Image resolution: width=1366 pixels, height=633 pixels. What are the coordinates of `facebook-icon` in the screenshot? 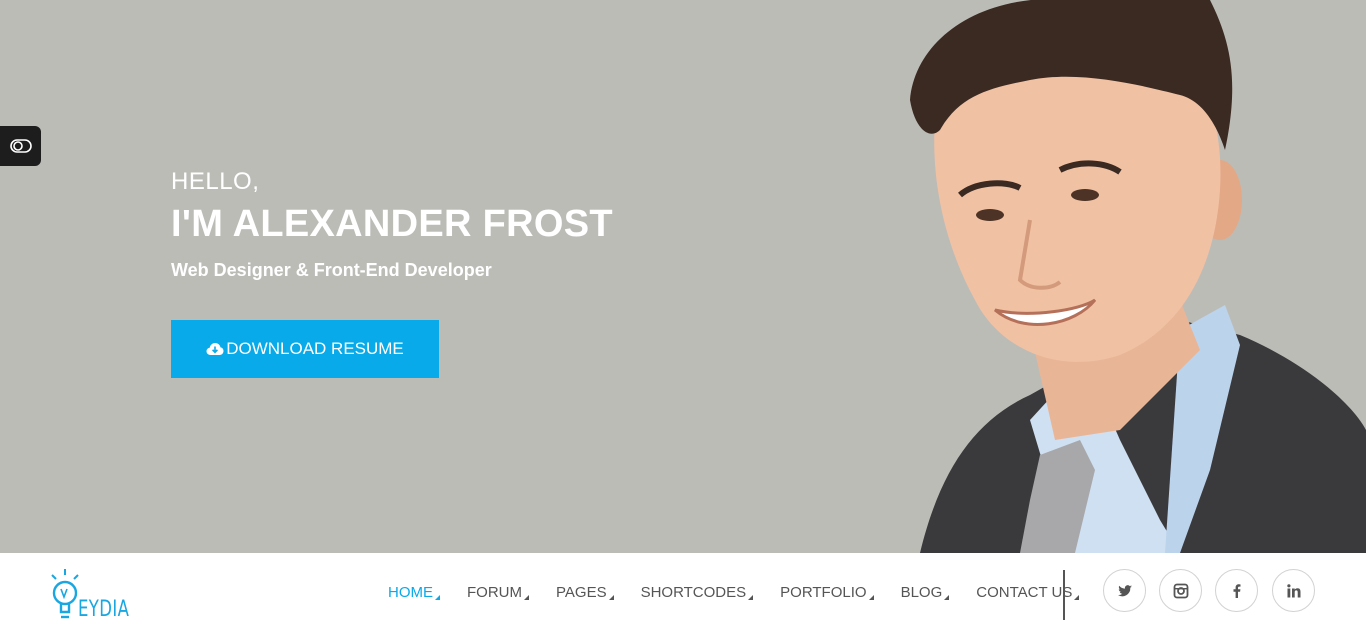 It's located at (1236, 590).